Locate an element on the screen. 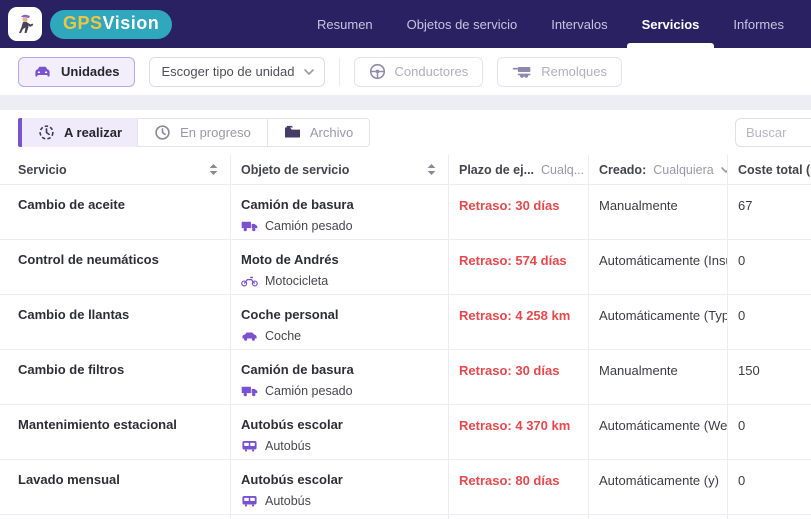 This screenshot has width=811, height=519. steering-wheel-icon is located at coordinates (377, 71).